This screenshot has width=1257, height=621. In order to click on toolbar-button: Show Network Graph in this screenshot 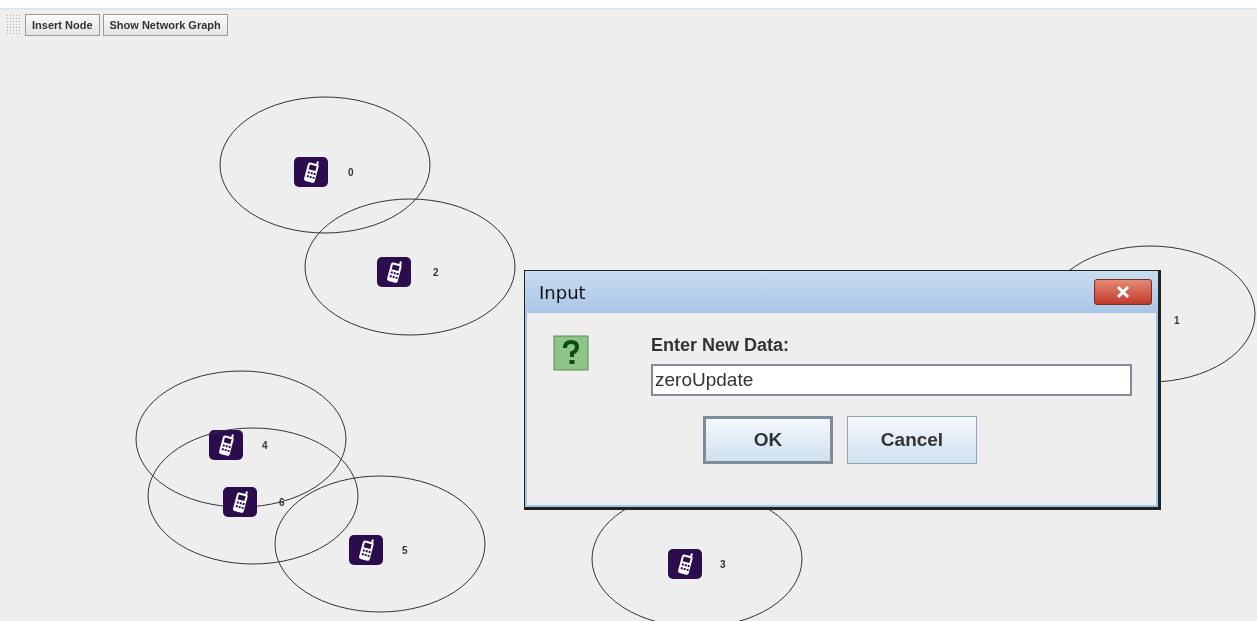, I will do `click(165, 25)`.